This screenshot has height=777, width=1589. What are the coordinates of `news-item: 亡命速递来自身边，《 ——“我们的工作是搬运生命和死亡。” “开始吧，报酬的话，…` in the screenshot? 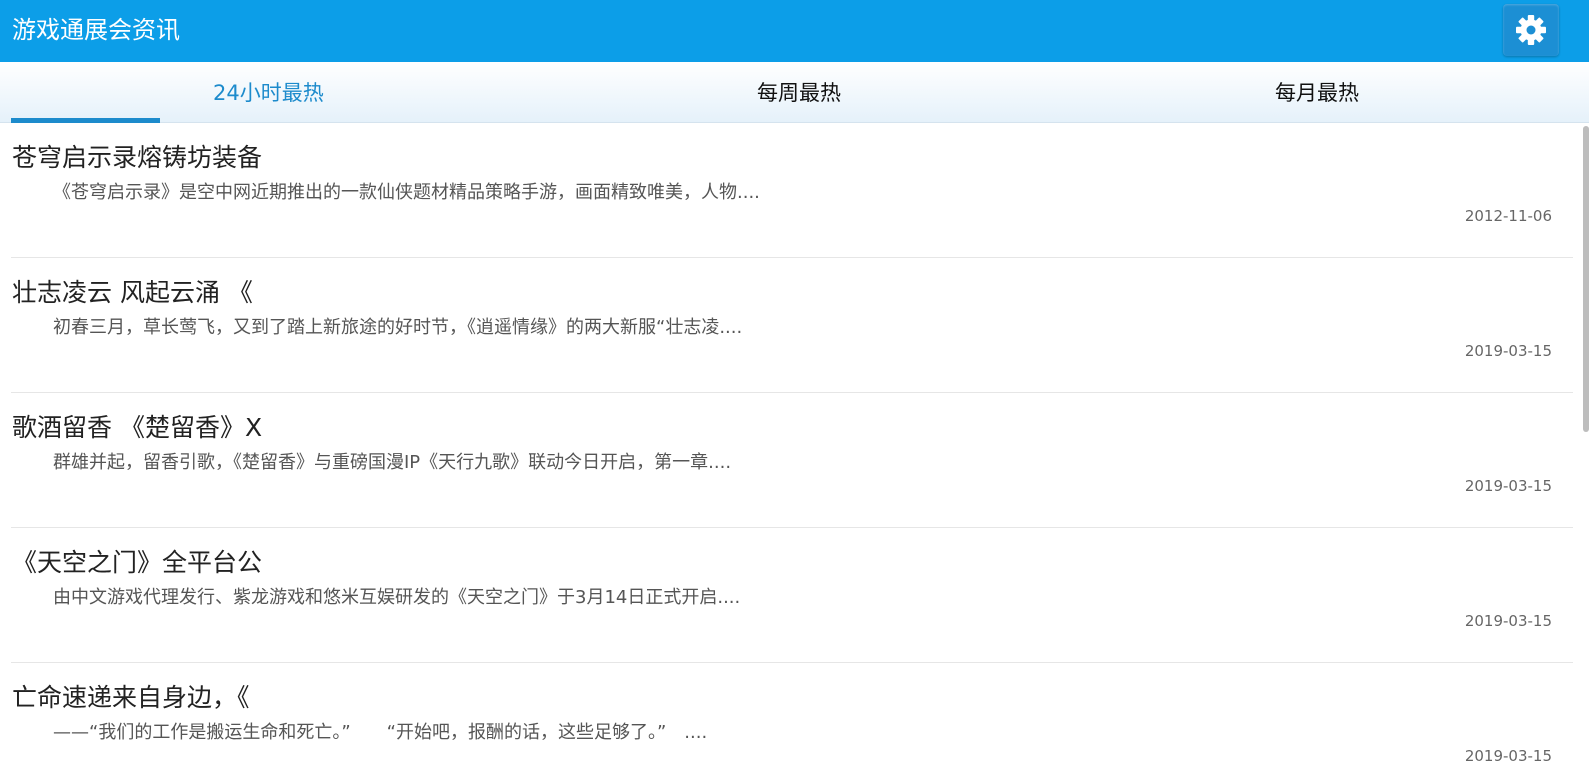 It's located at (794, 720).